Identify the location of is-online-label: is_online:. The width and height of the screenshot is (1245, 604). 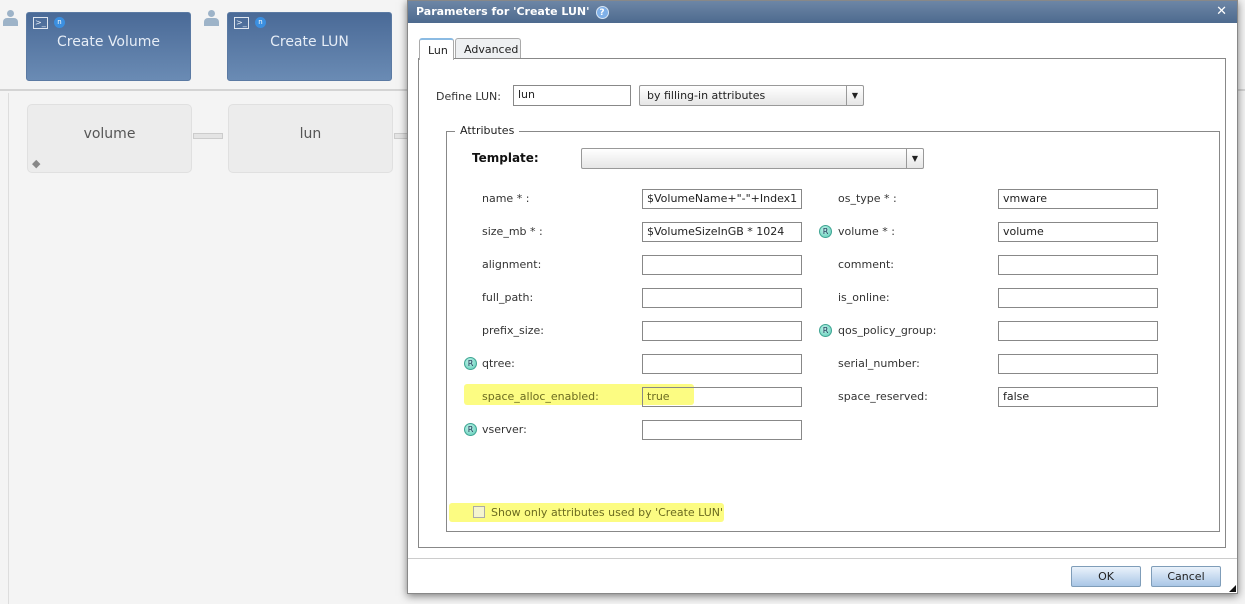
(864, 297).